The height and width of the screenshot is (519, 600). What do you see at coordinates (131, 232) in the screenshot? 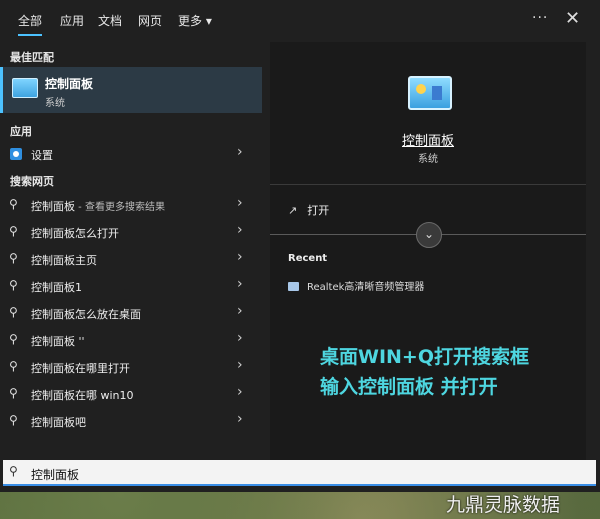
I see `web-result-item: ⚲ 控制面板怎么打开 ›` at bounding box center [131, 232].